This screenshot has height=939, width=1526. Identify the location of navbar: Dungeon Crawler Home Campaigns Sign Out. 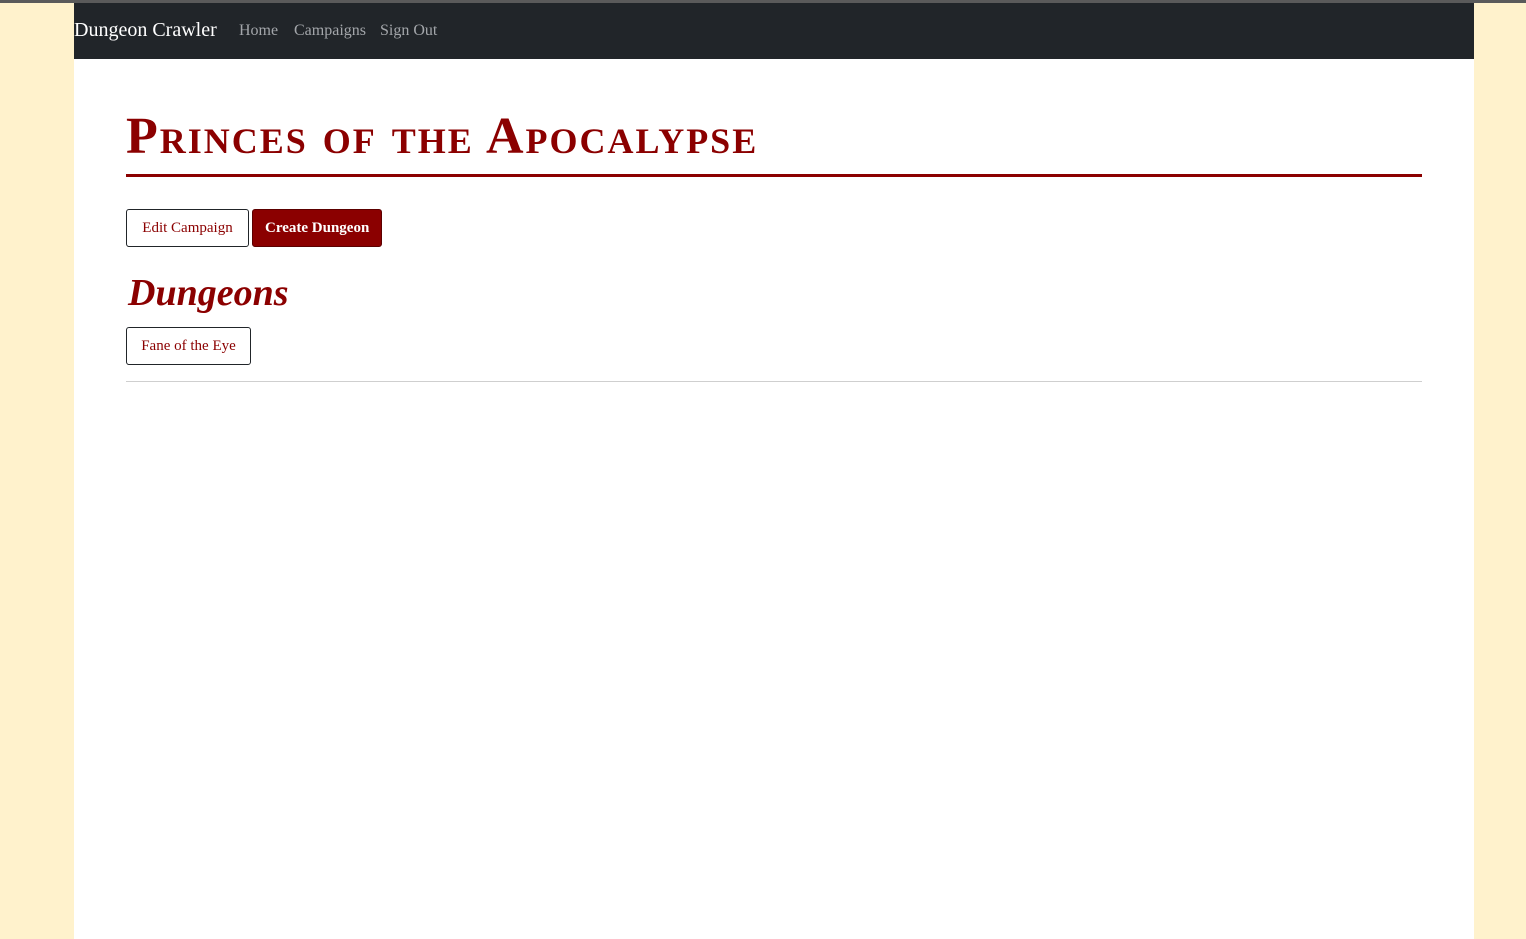
(774, 31).